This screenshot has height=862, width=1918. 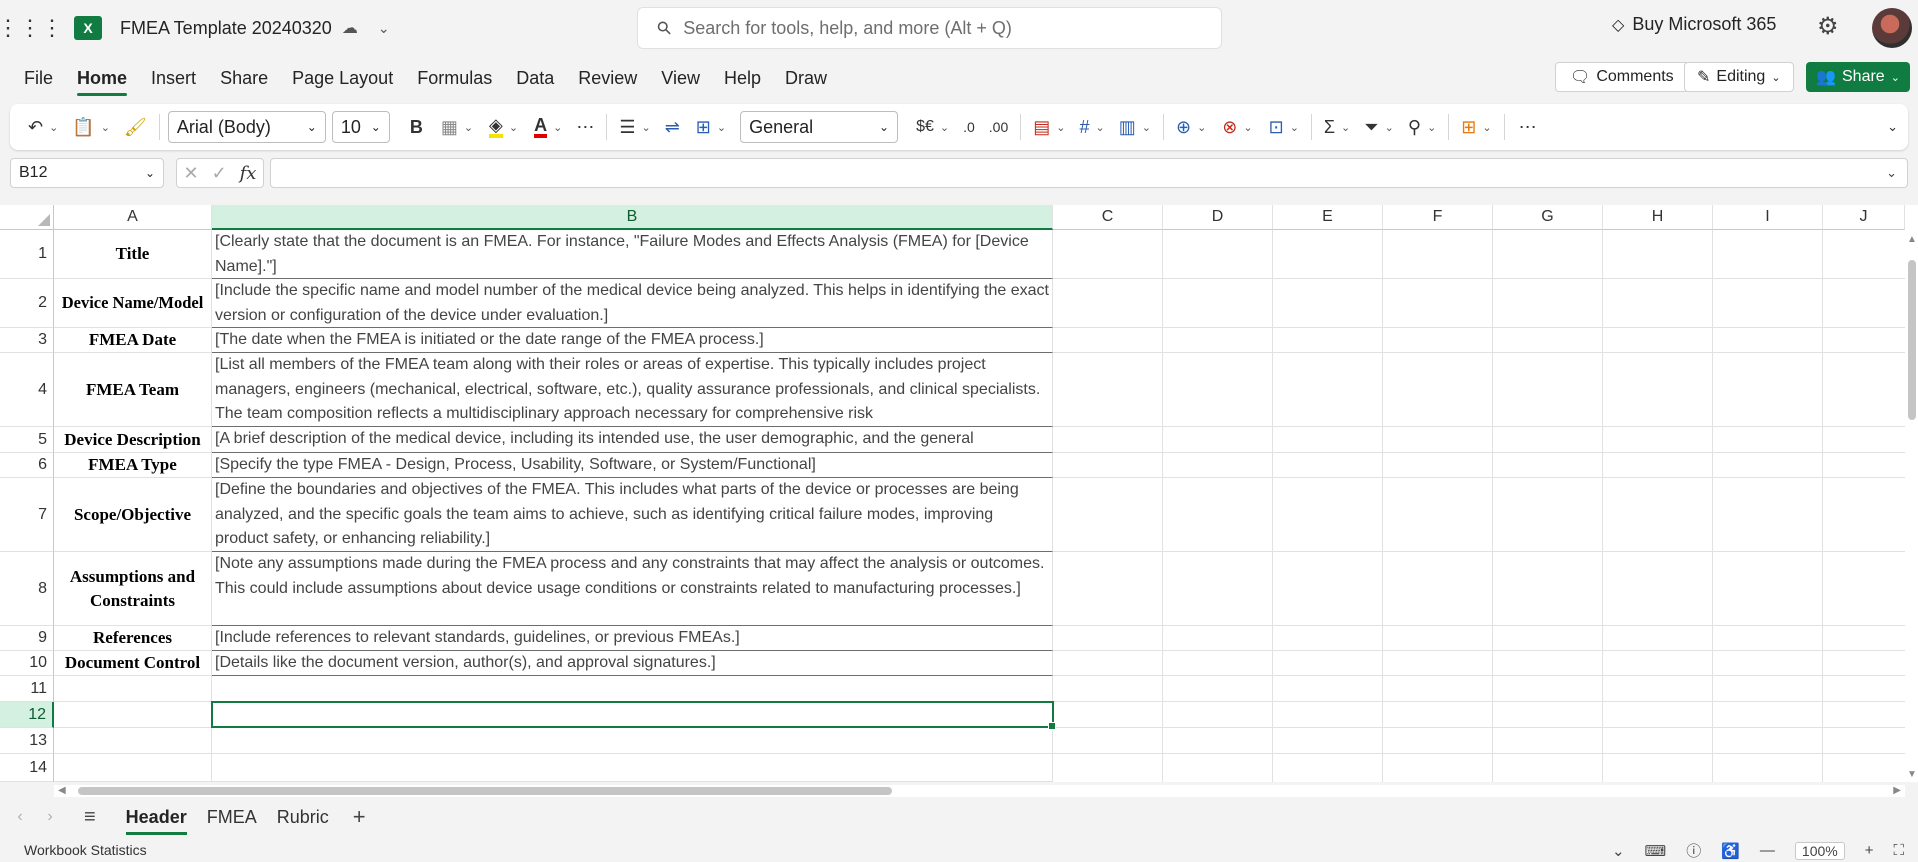 I want to click on scroll-down-icon: ▼, so click(x=1912, y=774).